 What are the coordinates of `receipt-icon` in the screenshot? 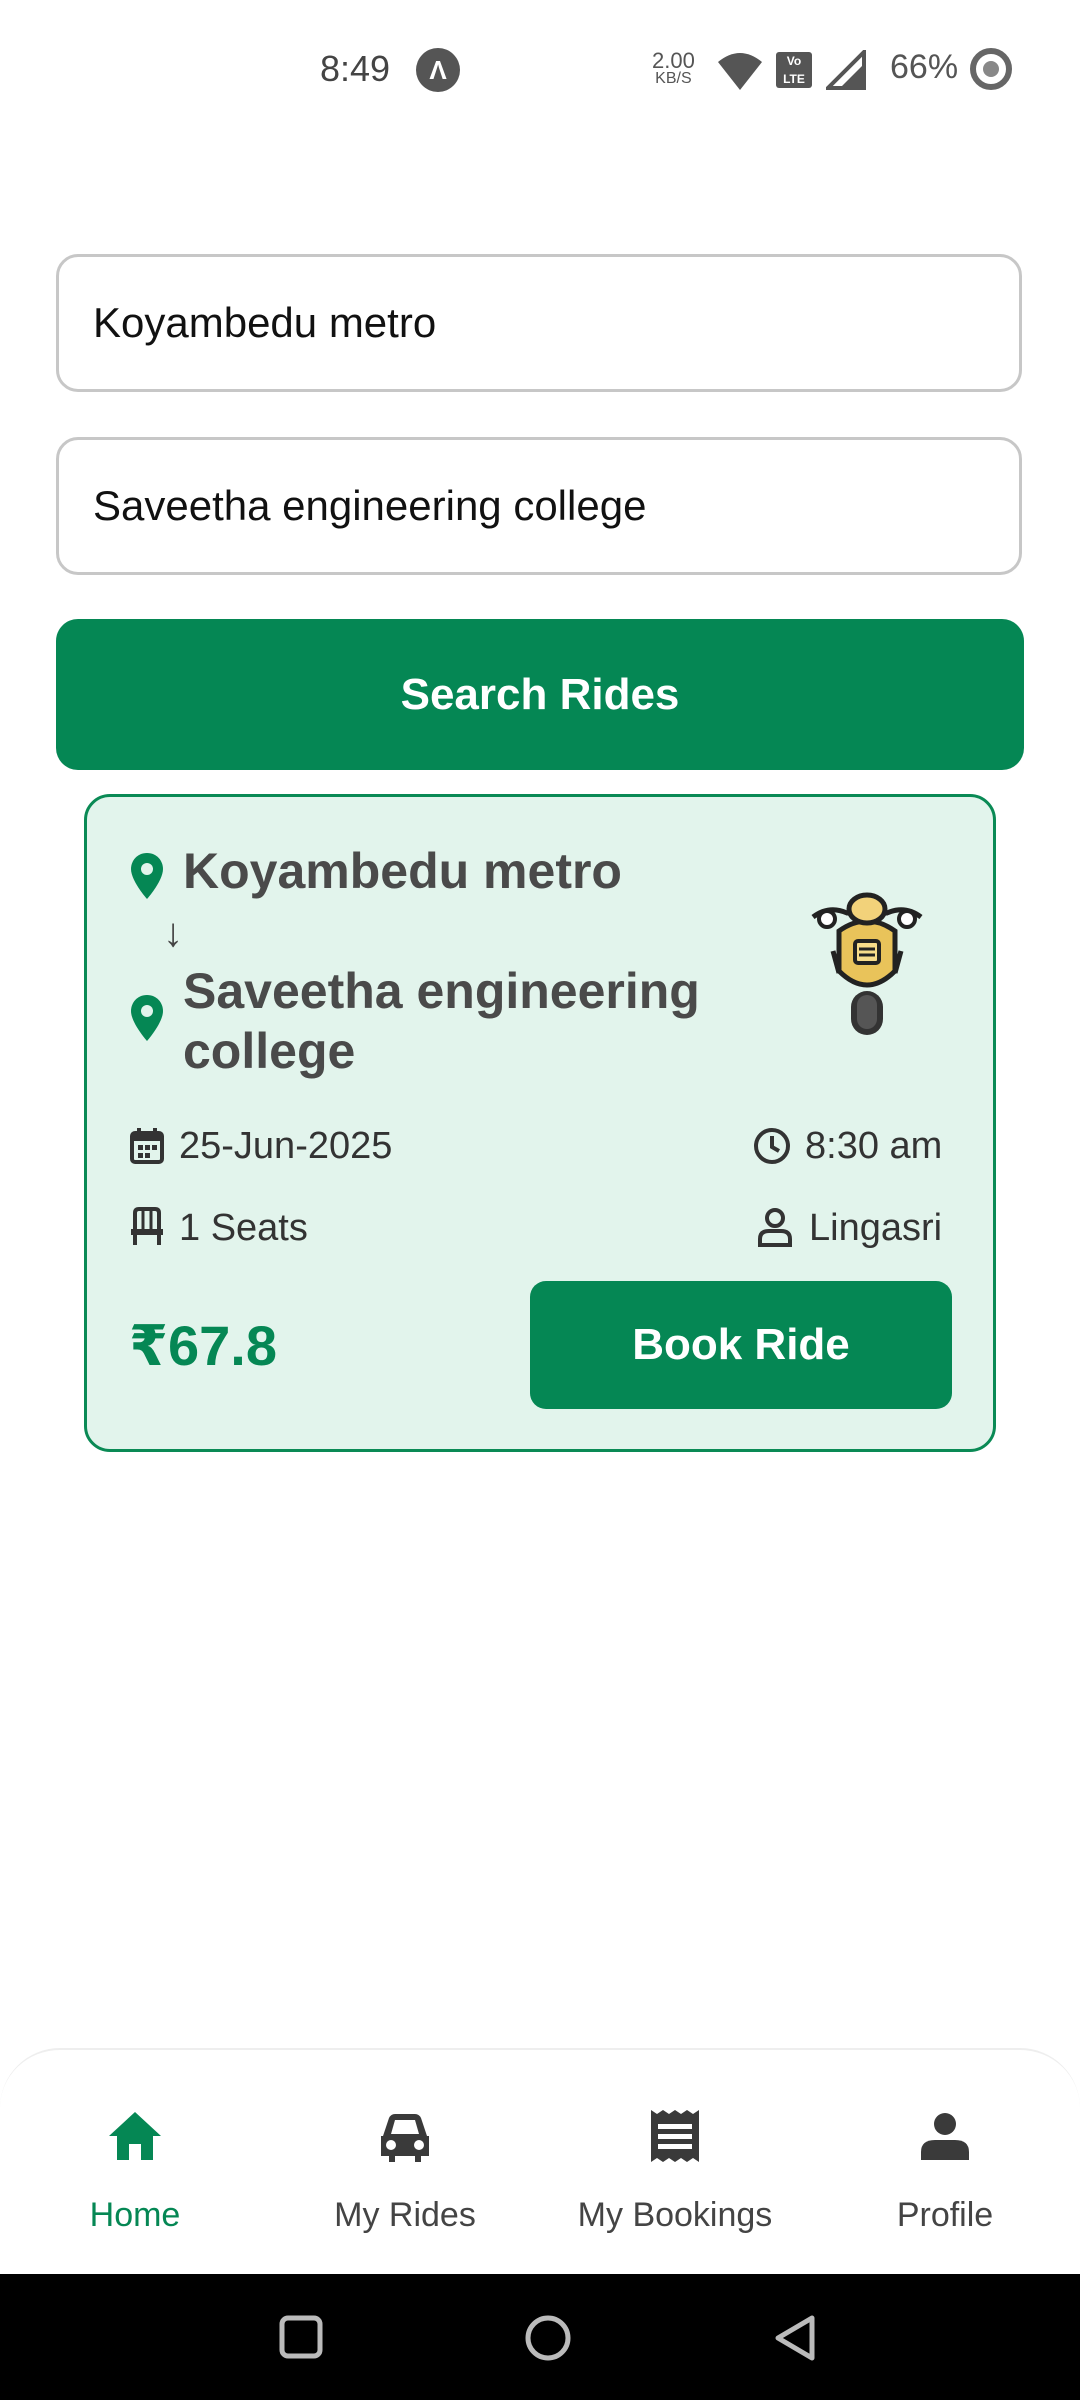 It's located at (675, 2136).